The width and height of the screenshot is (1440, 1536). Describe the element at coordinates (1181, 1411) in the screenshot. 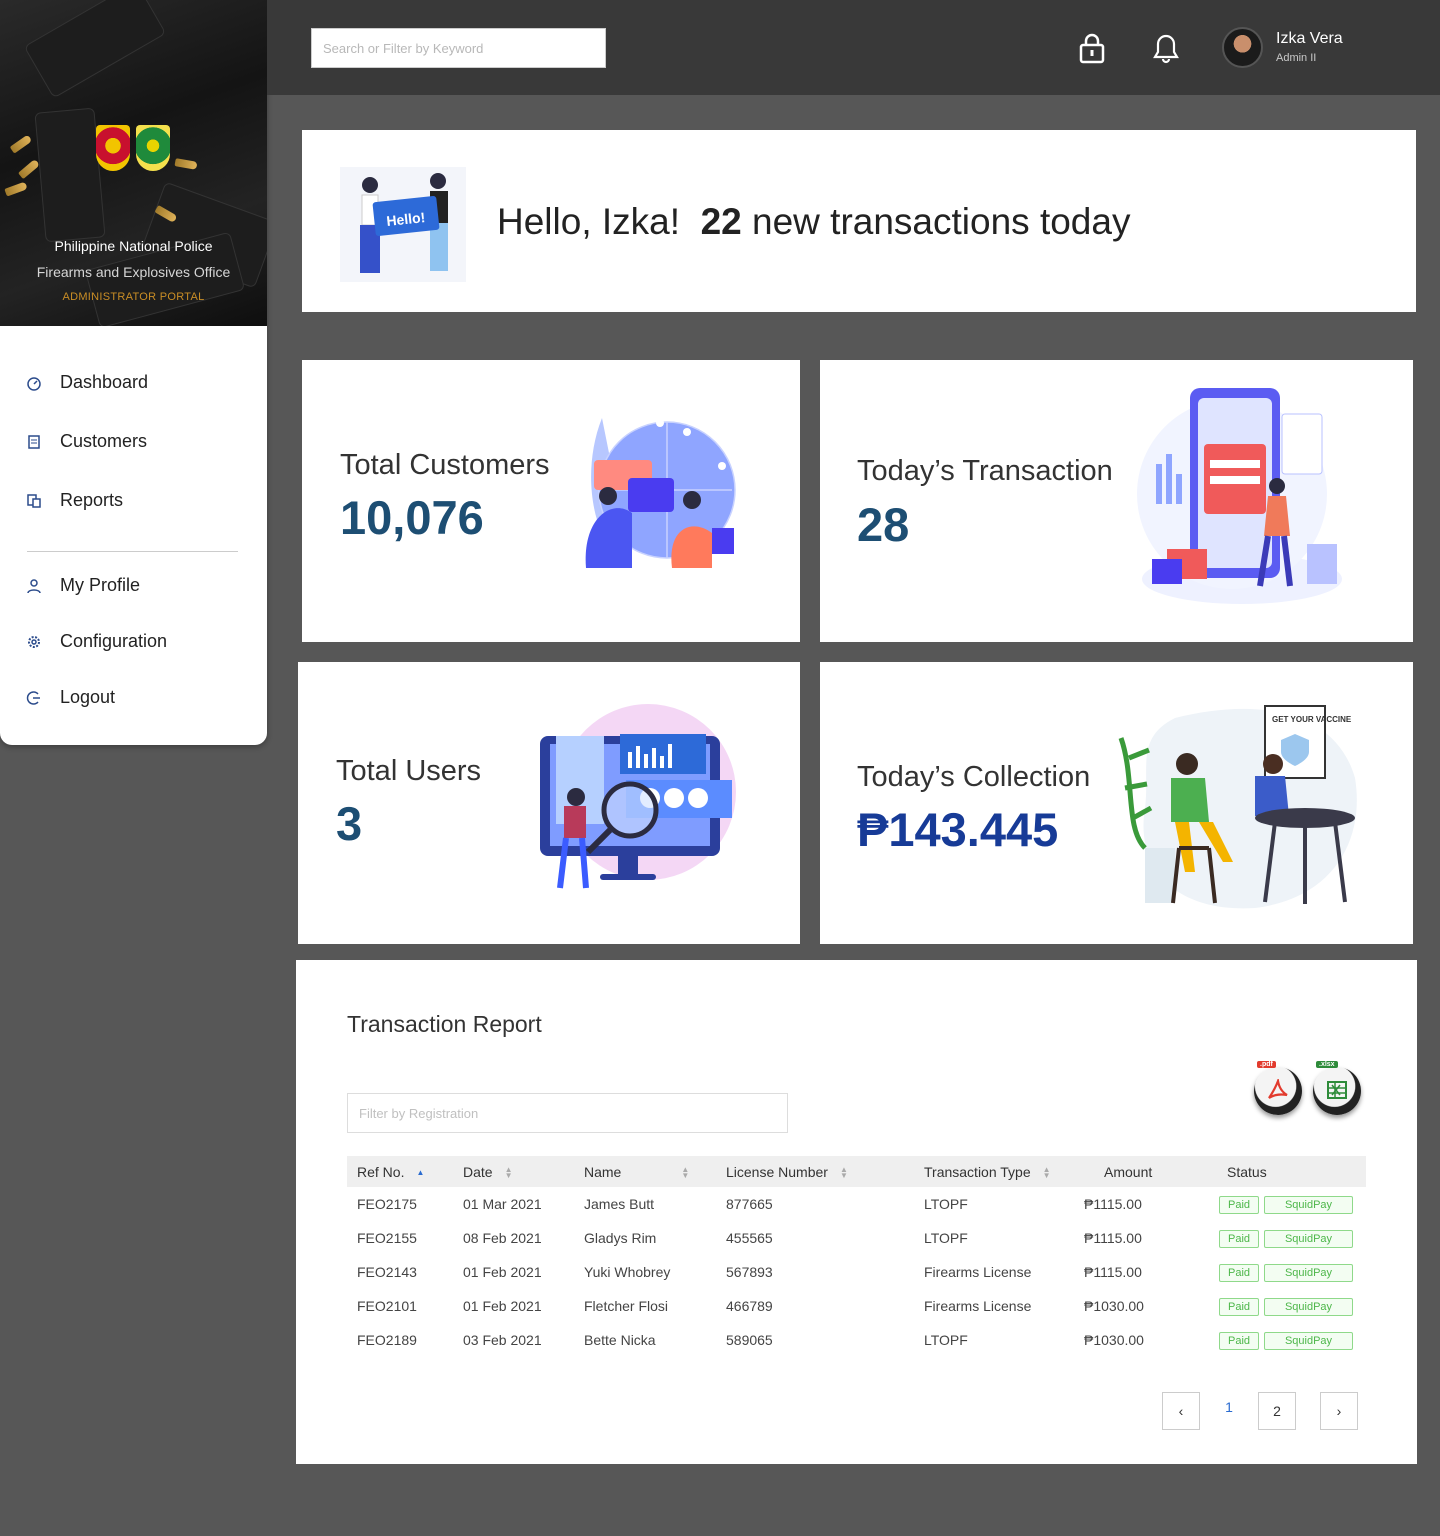

I see `prev-page-button: ‹` at that location.